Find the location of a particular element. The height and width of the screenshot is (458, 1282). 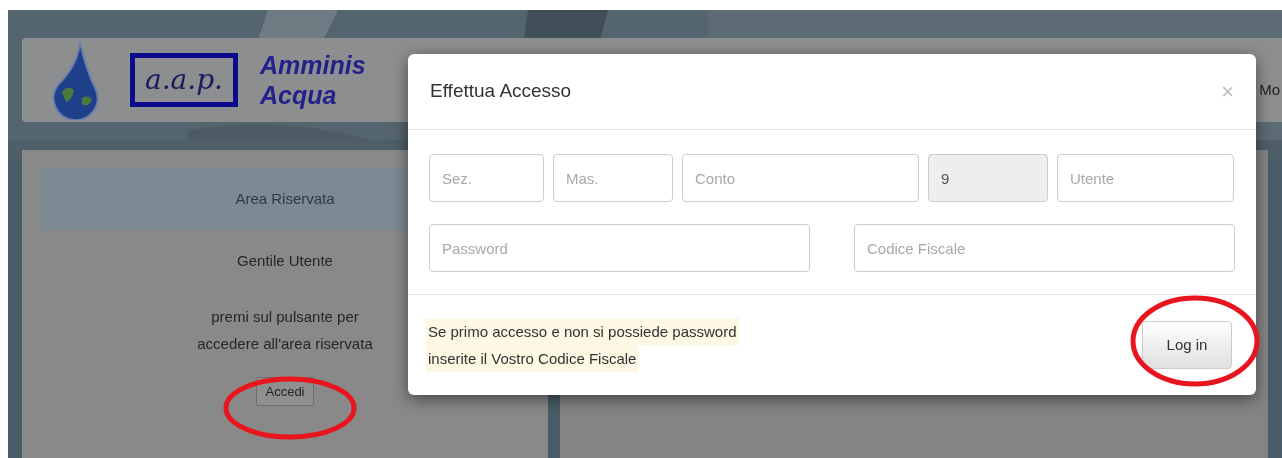

instruction-text: premi sul pulsante per is located at coordinates (285, 316).